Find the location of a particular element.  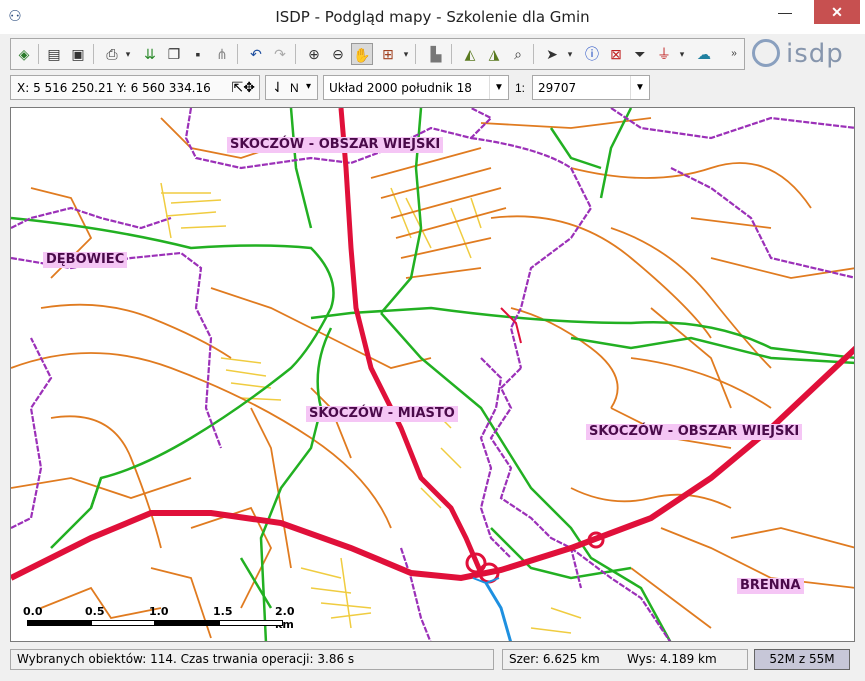

crs-select: Układ 2000 południk 18 ▼ is located at coordinates (416, 87).